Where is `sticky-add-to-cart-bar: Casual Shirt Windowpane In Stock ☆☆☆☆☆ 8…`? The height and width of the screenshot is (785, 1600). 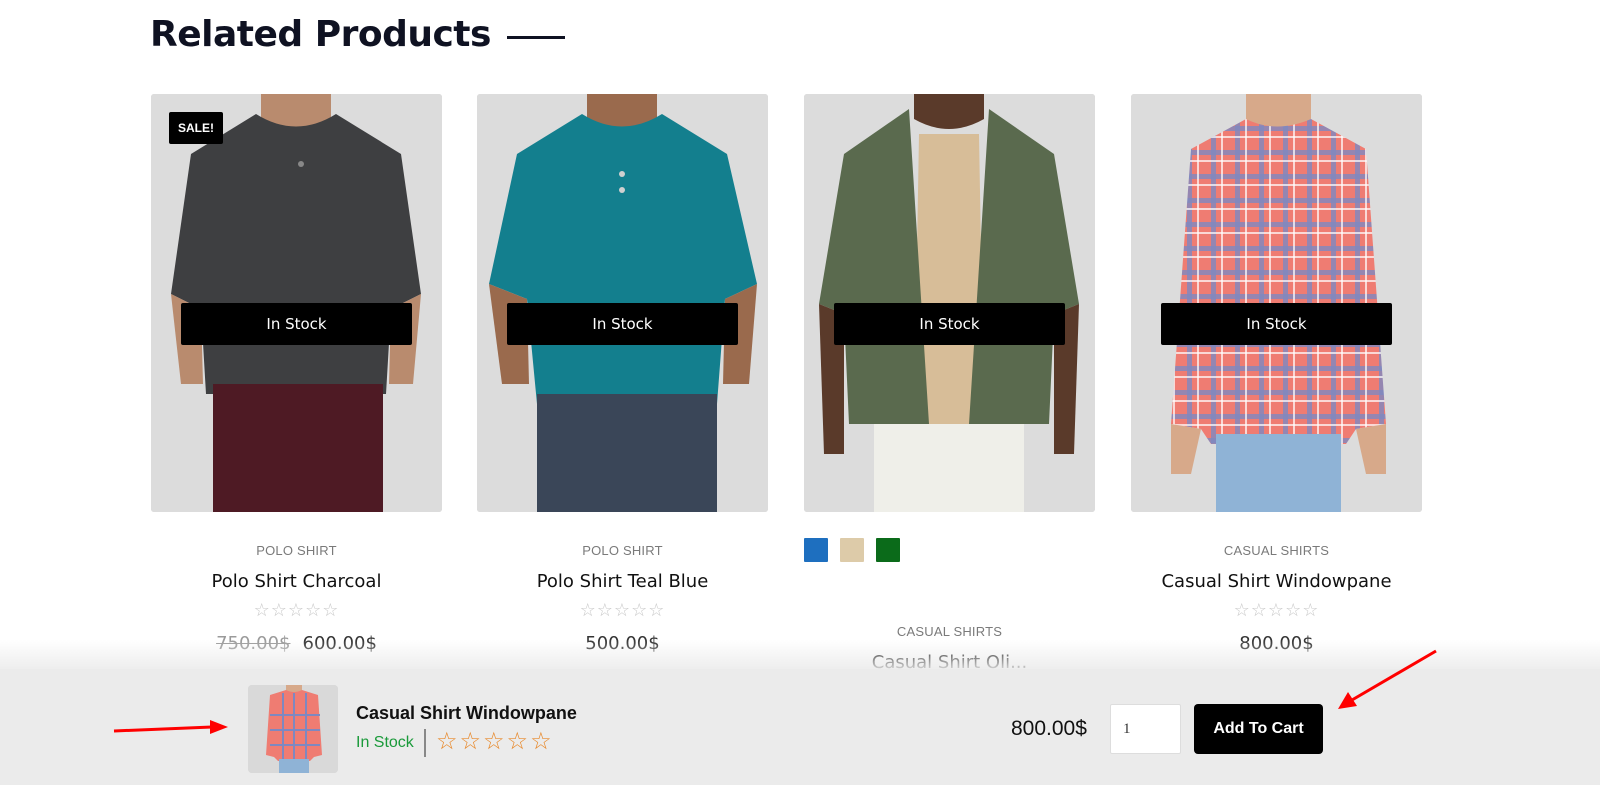
sticky-add-to-cart-bar: Casual Shirt Windowpane In Stock ☆☆☆☆☆ 8… is located at coordinates (800, 727).